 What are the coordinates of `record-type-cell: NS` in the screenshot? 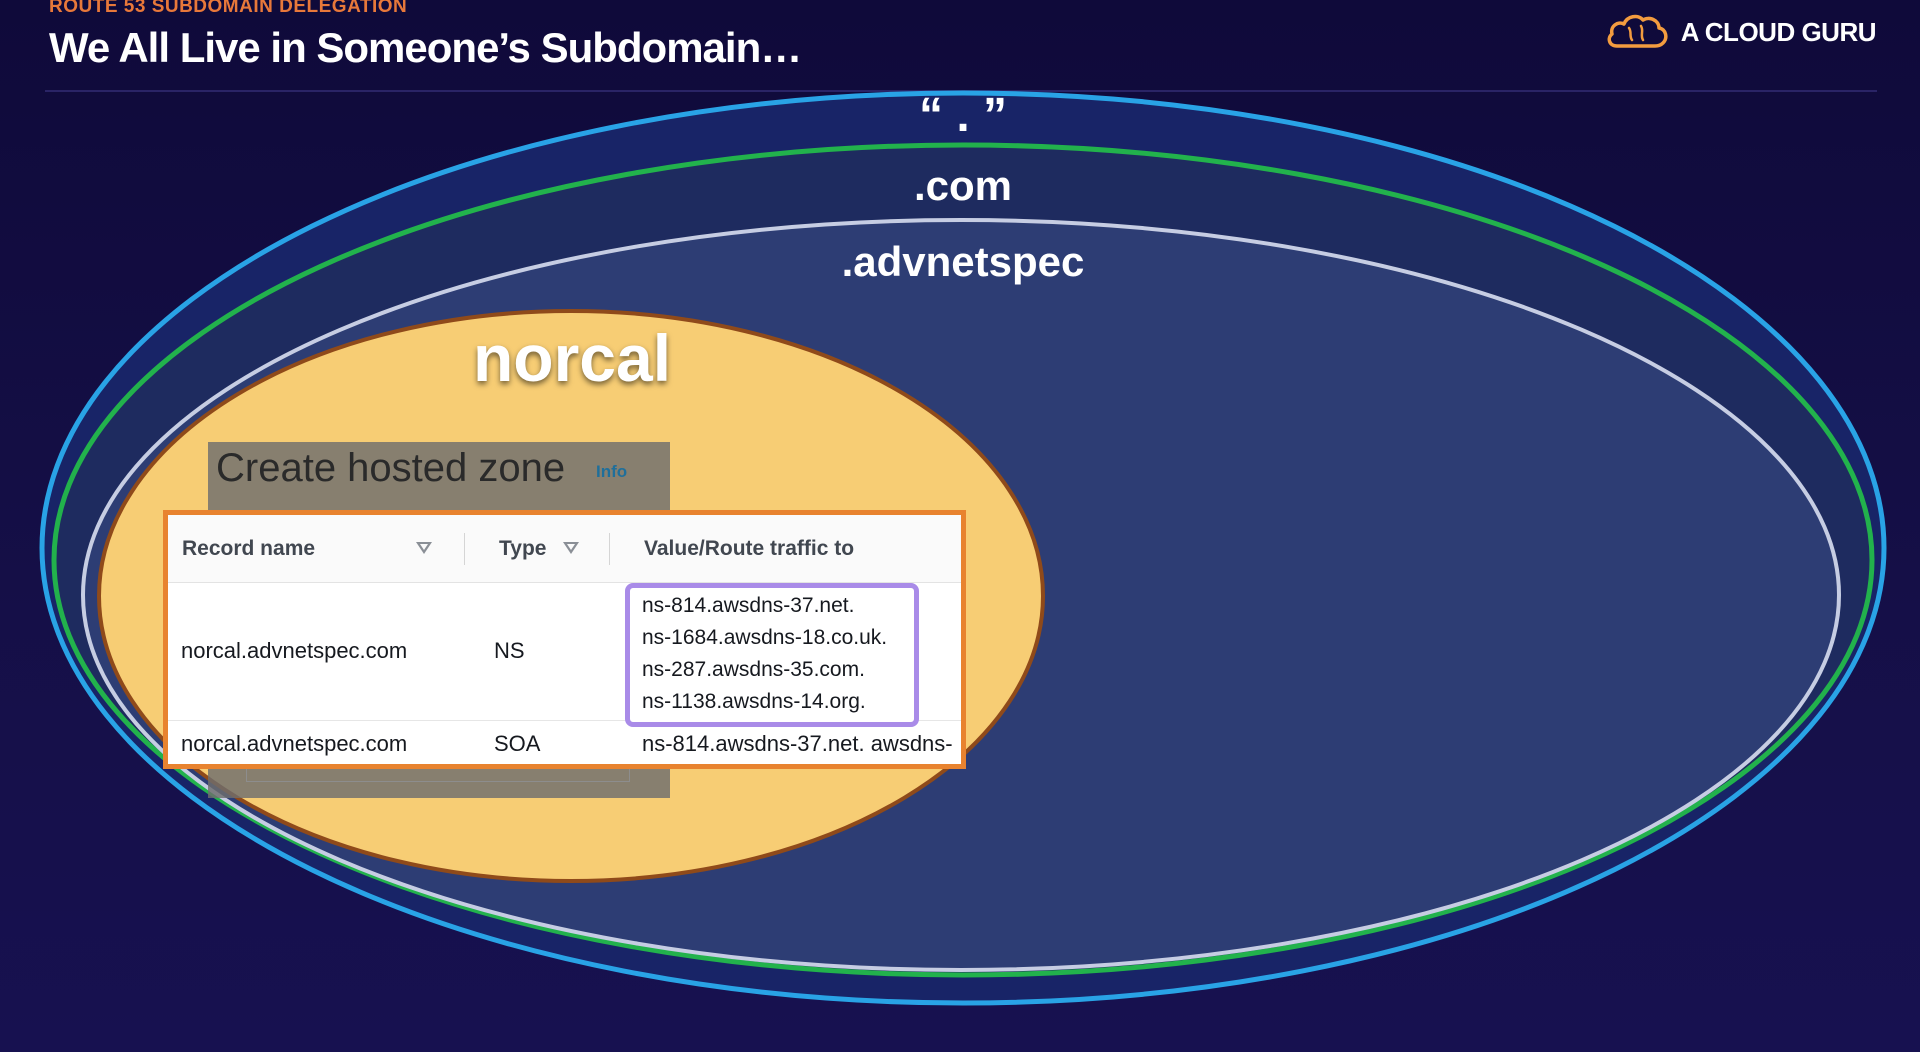 It's located at (509, 650).